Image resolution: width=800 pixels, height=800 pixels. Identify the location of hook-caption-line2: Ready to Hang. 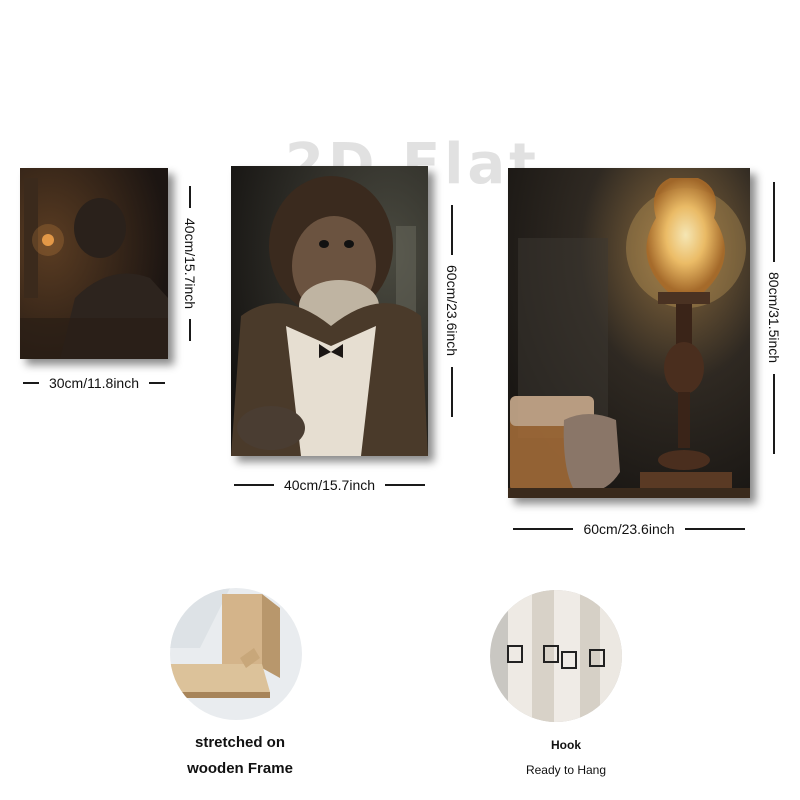
(566, 770).